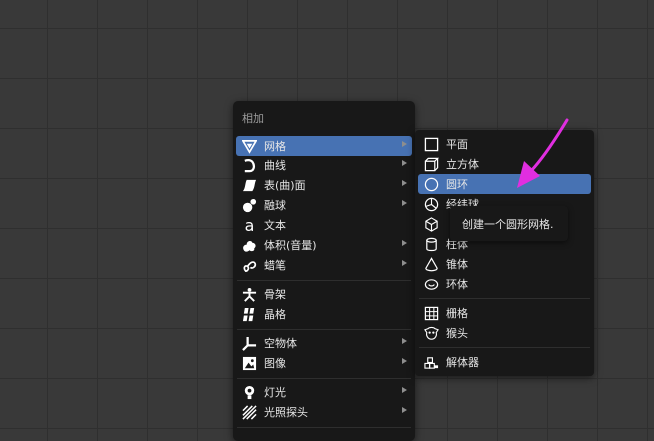 Image resolution: width=654 pixels, height=441 pixels. Describe the element at coordinates (324, 412) in the screenshot. I see `menu-item-light-probe: 光照探头` at that location.